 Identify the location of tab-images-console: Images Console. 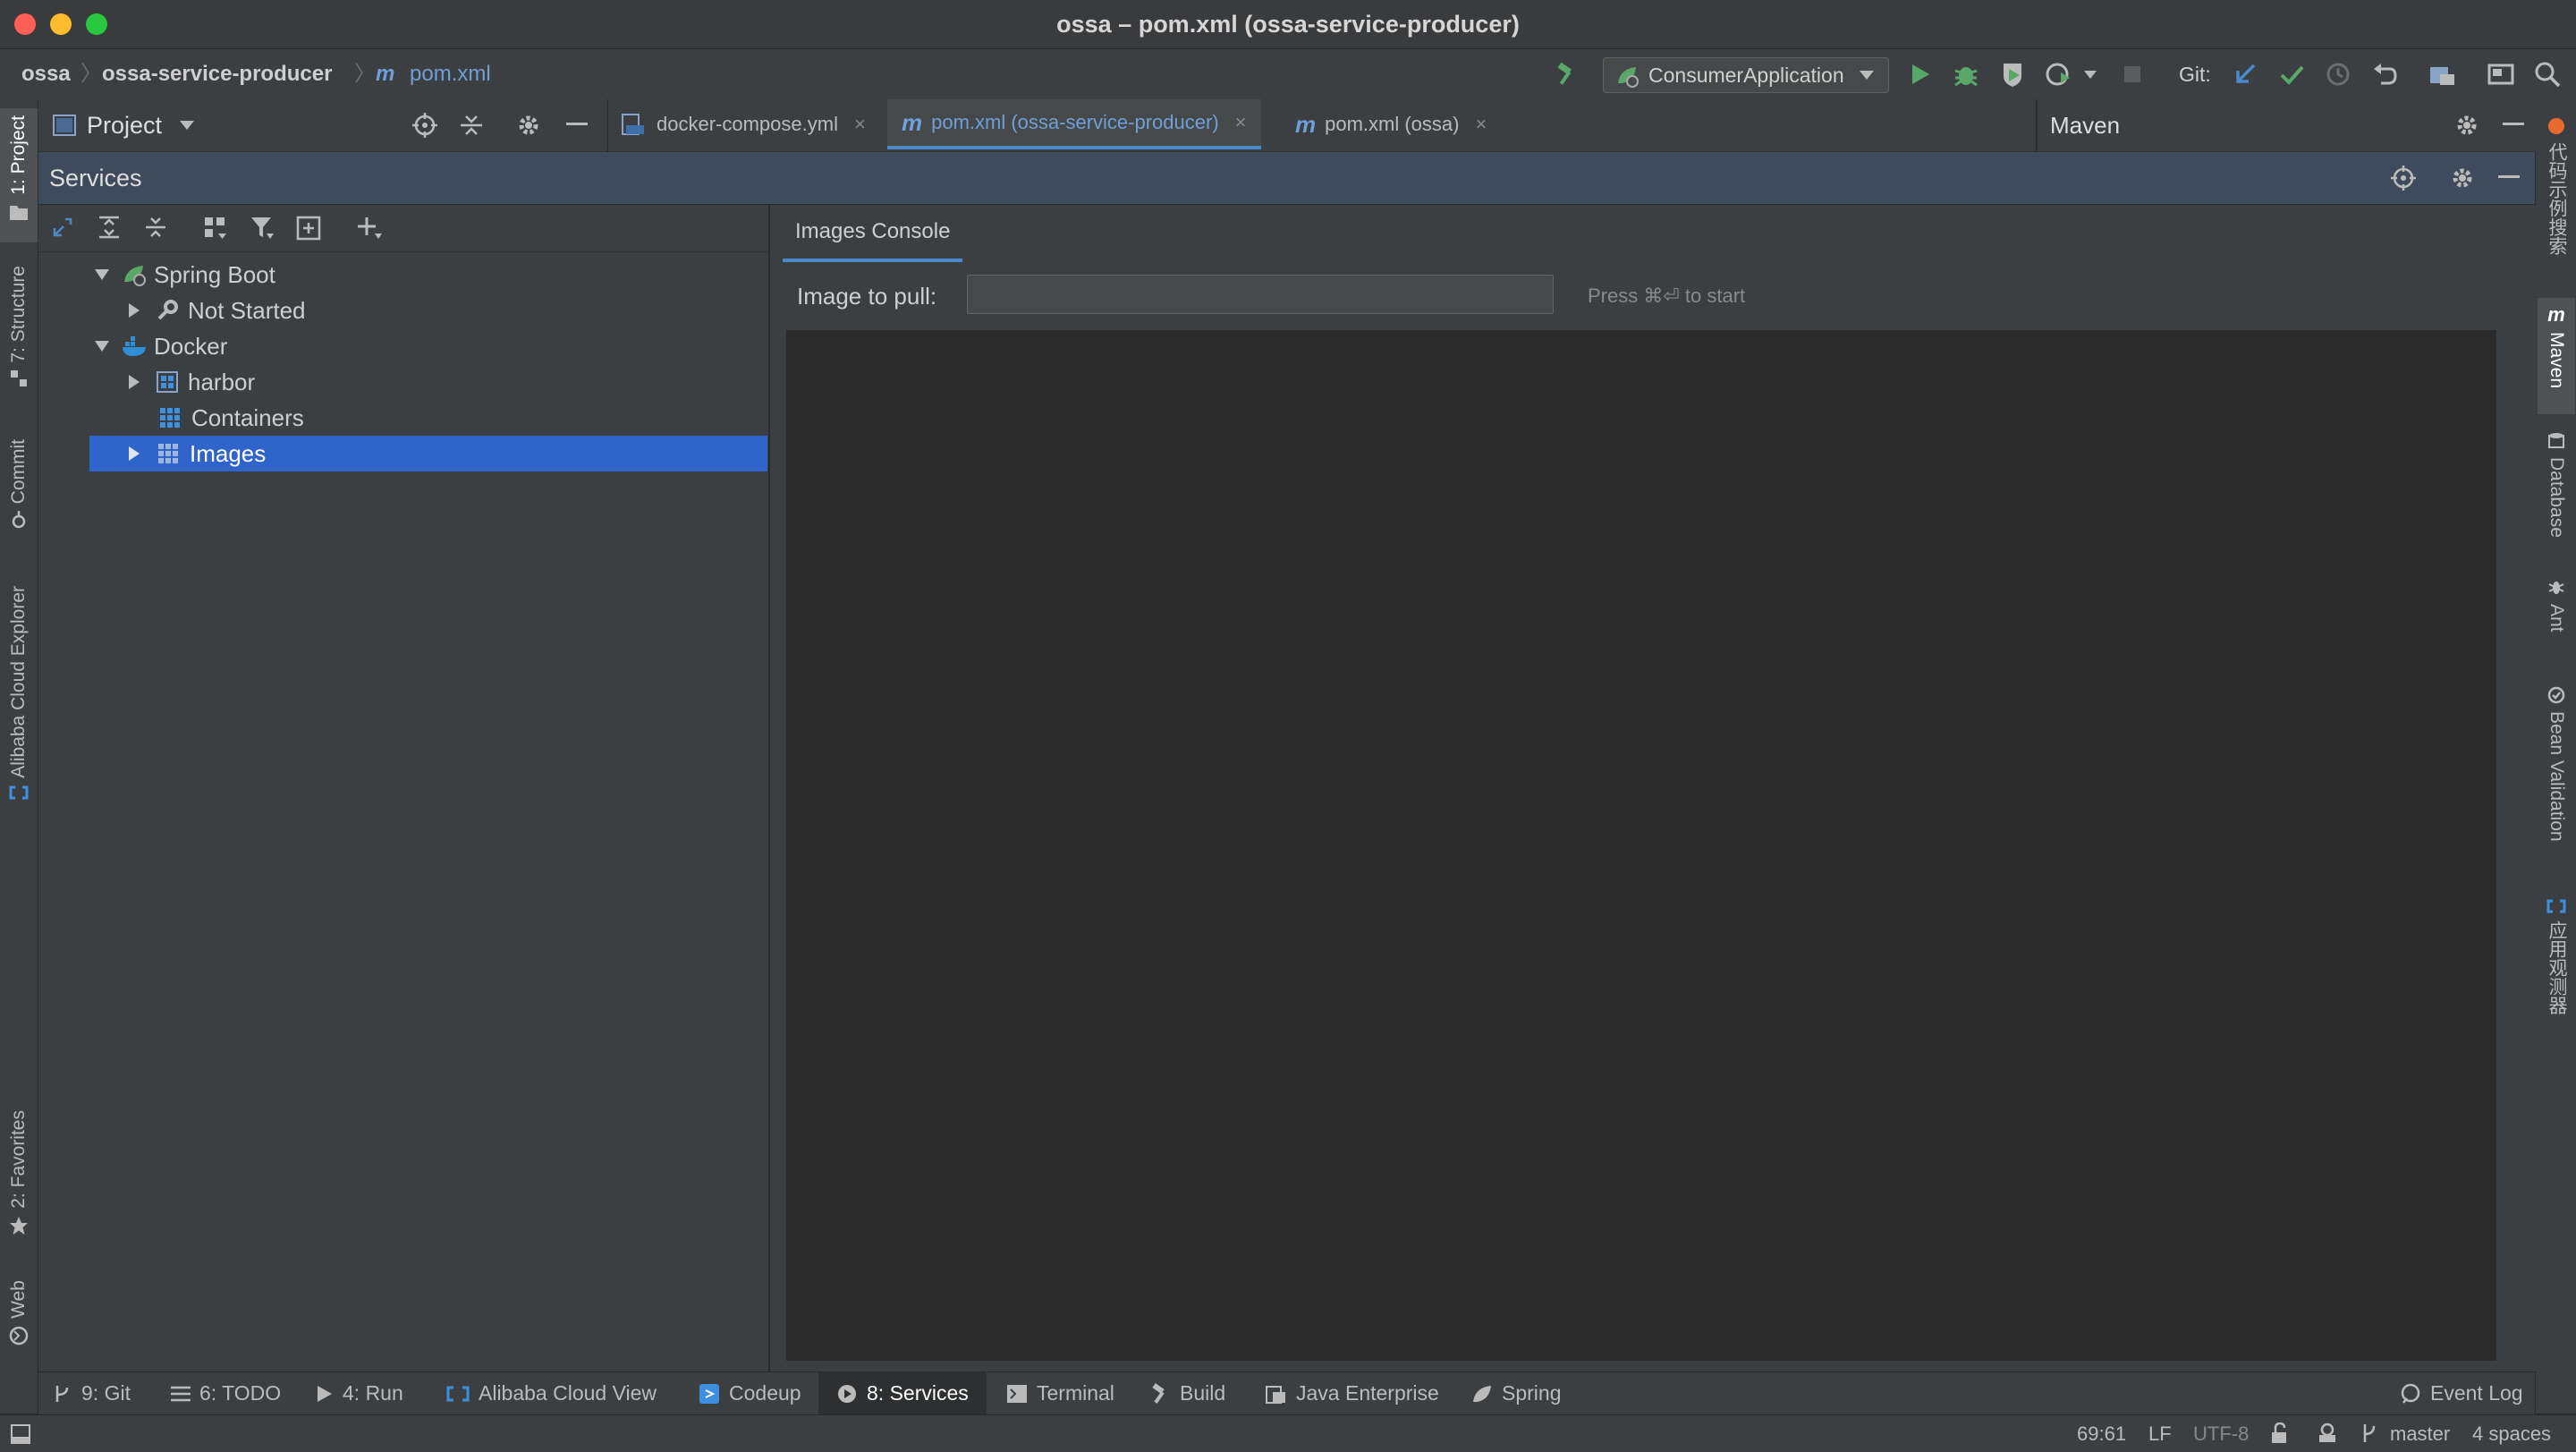
(873, 233).